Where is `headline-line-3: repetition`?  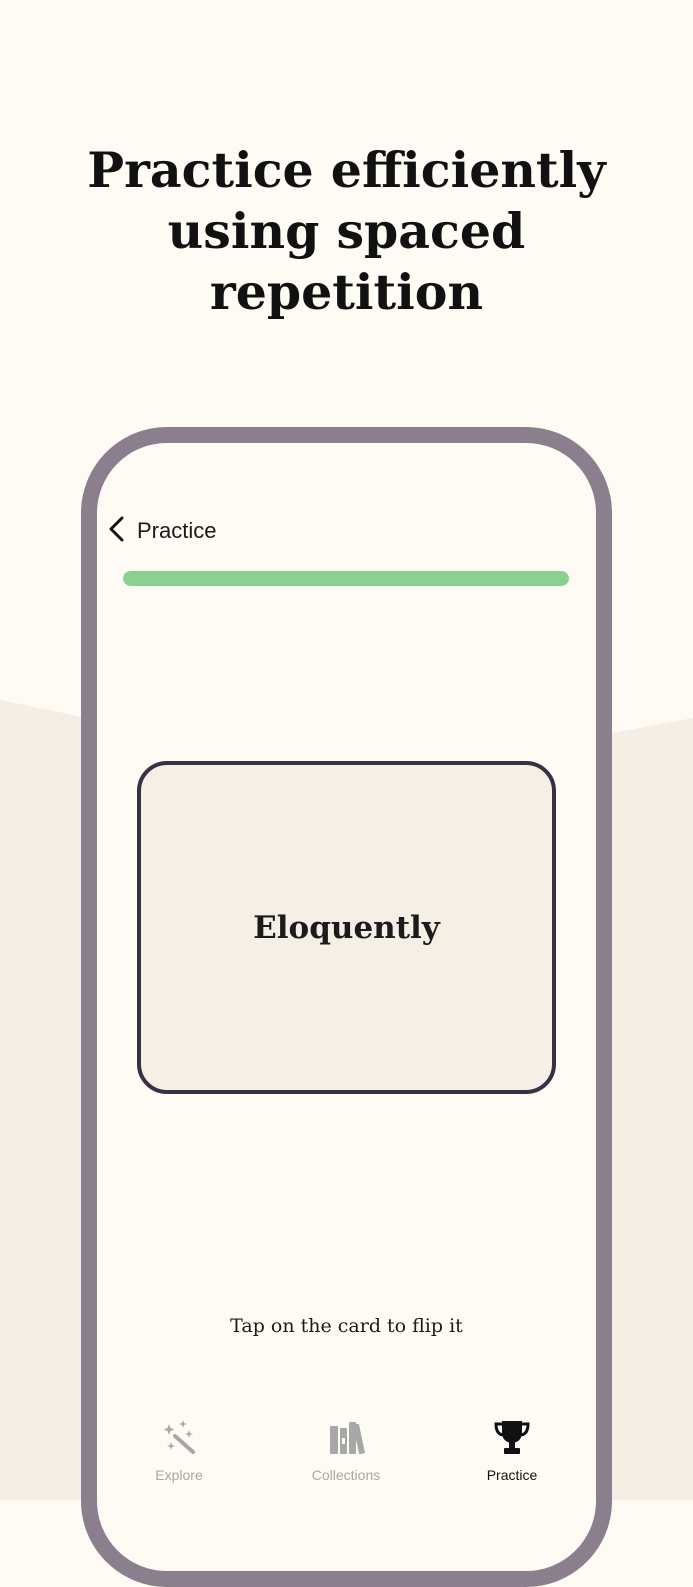
headline-line-3: repetition is located at coordinates (346, 292).